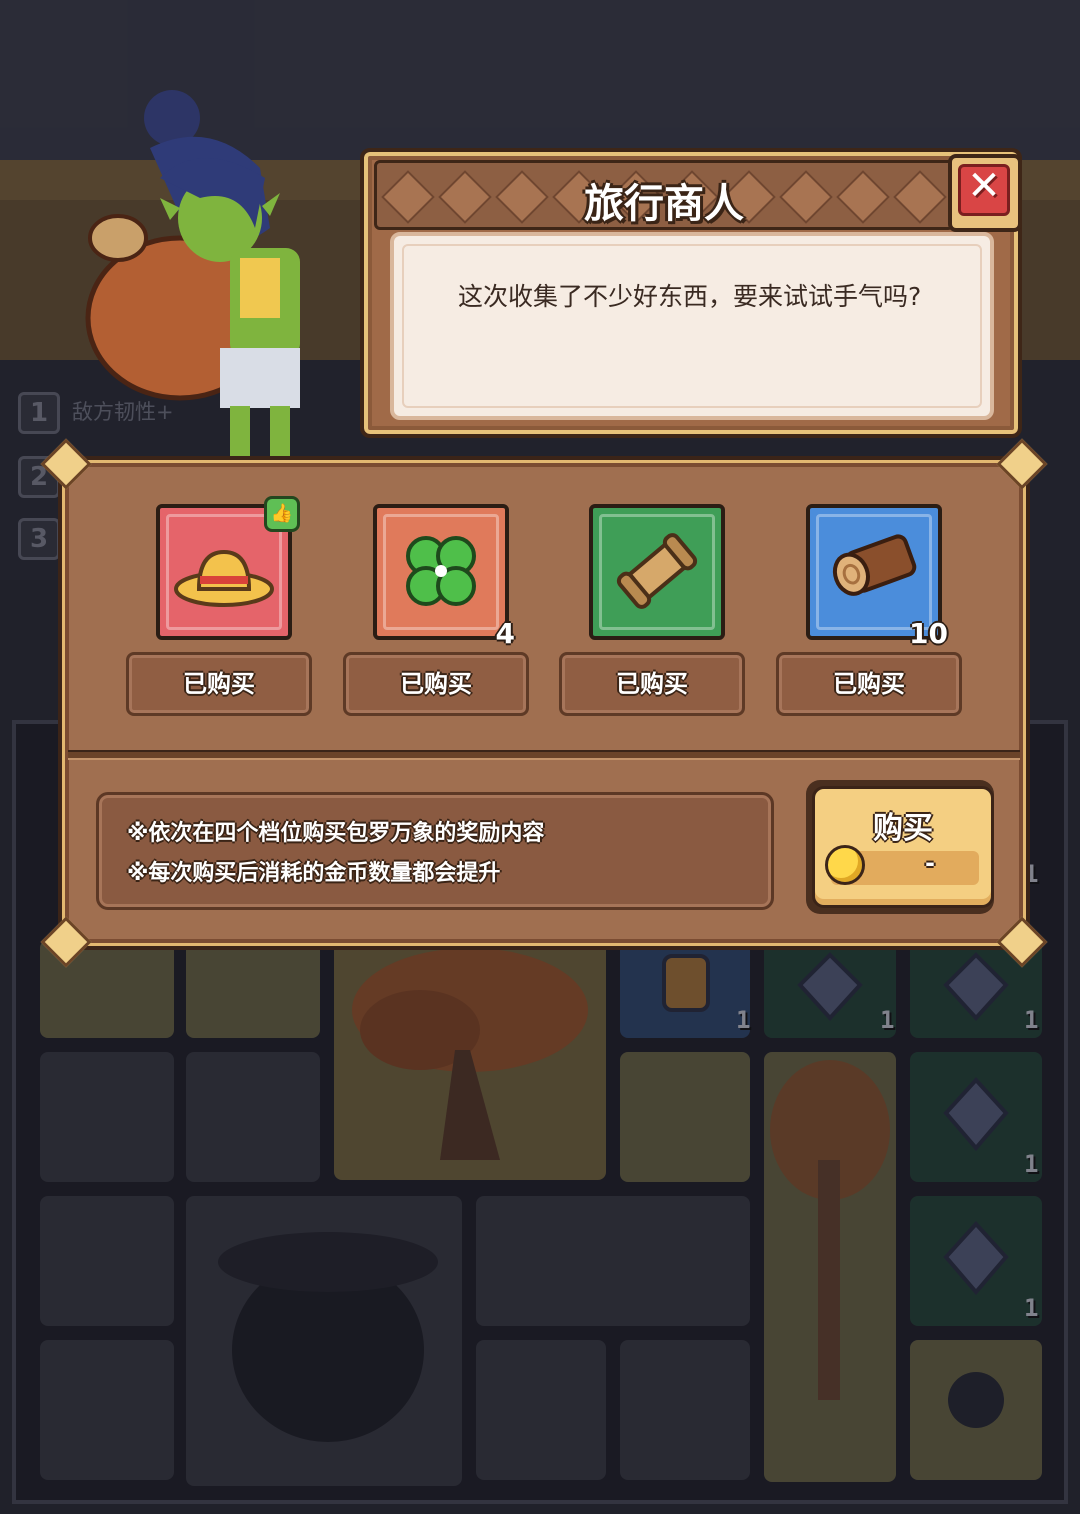 The height and width of the screenshot is (1514, 1080). I want to click on merchant-message: 这次收集了不少好东西，要来试试手气吗?, so click(690, 296).